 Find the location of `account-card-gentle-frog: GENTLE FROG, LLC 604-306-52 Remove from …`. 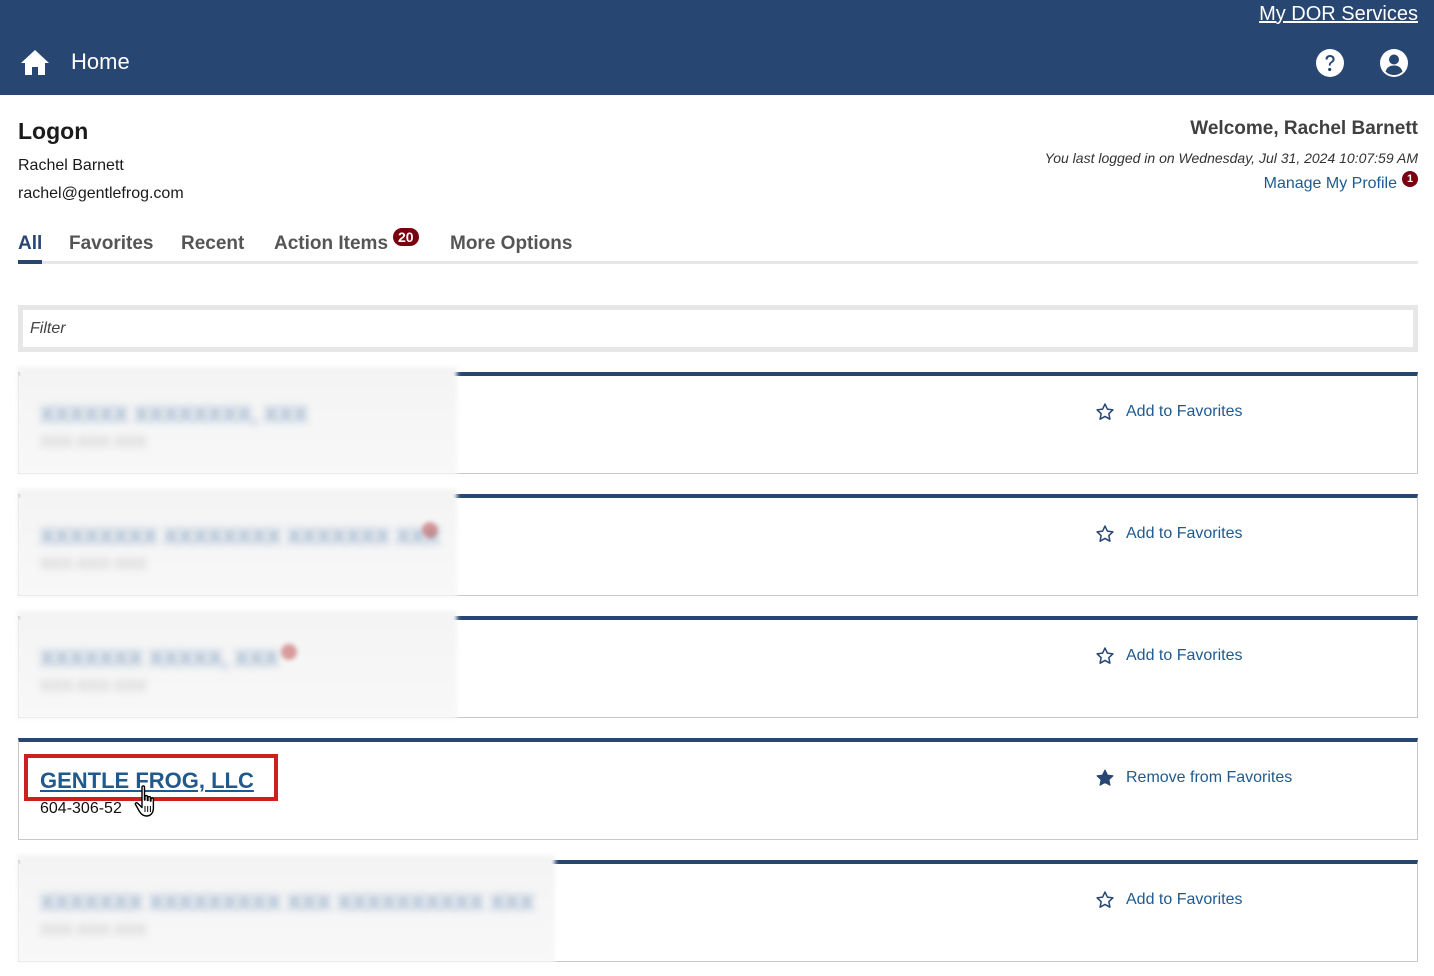

account-card-gentle-frog: GENTLE FROG, LLC 604-306-52 Remove from … is located at coordinates (718, 789).